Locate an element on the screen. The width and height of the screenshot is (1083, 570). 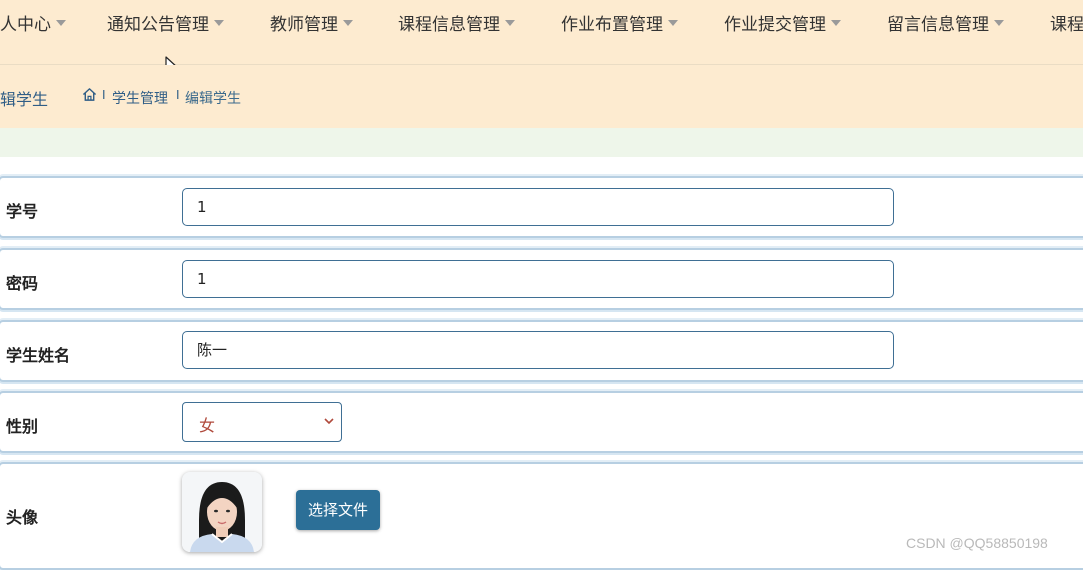
nav-item-assignments: 作业布置管理 is located at coordinates (619, 22).